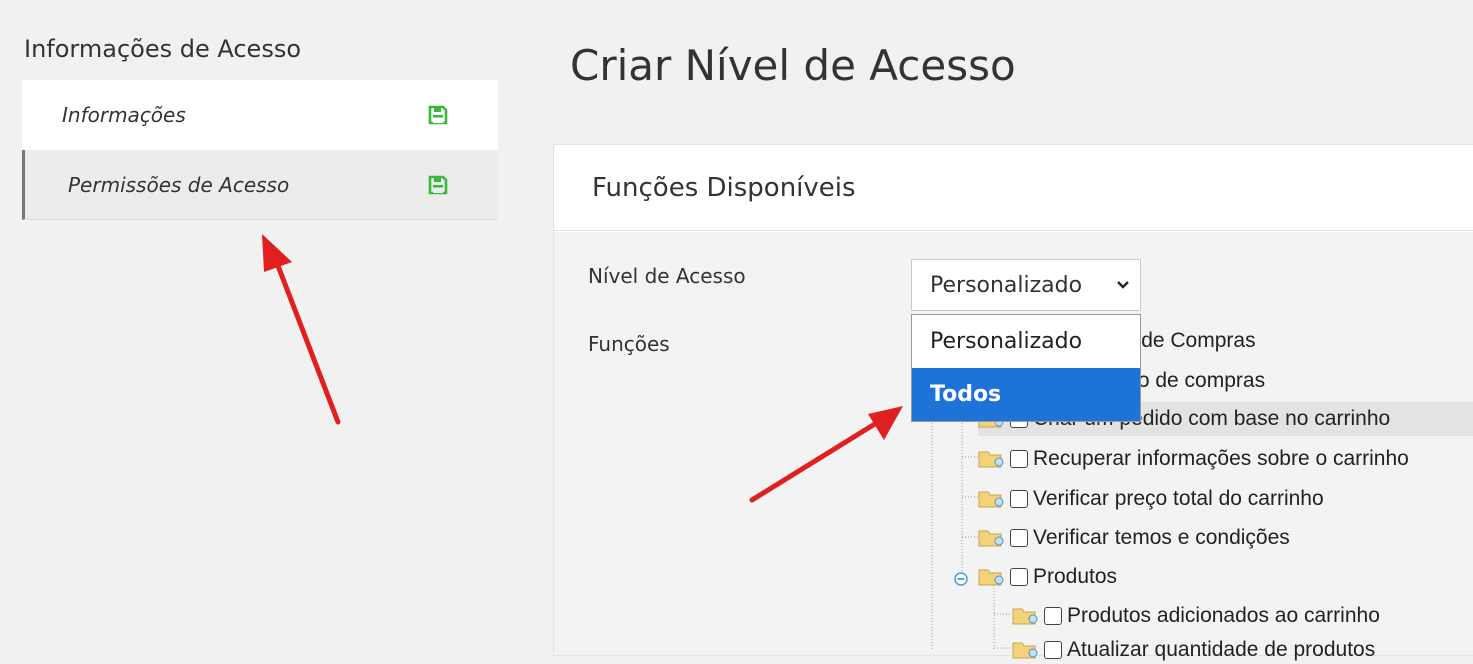 The width and height of the screenshot is (1473, 664). Describe the element at coordinates (961, 579) in the screenshot. I see `collapse-icon` at that location.